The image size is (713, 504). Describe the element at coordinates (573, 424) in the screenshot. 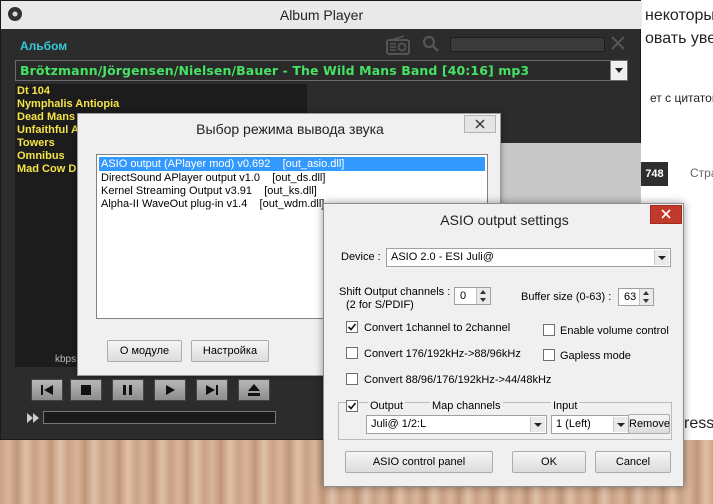

I see `input-channel-value: 1 (Left)` at that location.